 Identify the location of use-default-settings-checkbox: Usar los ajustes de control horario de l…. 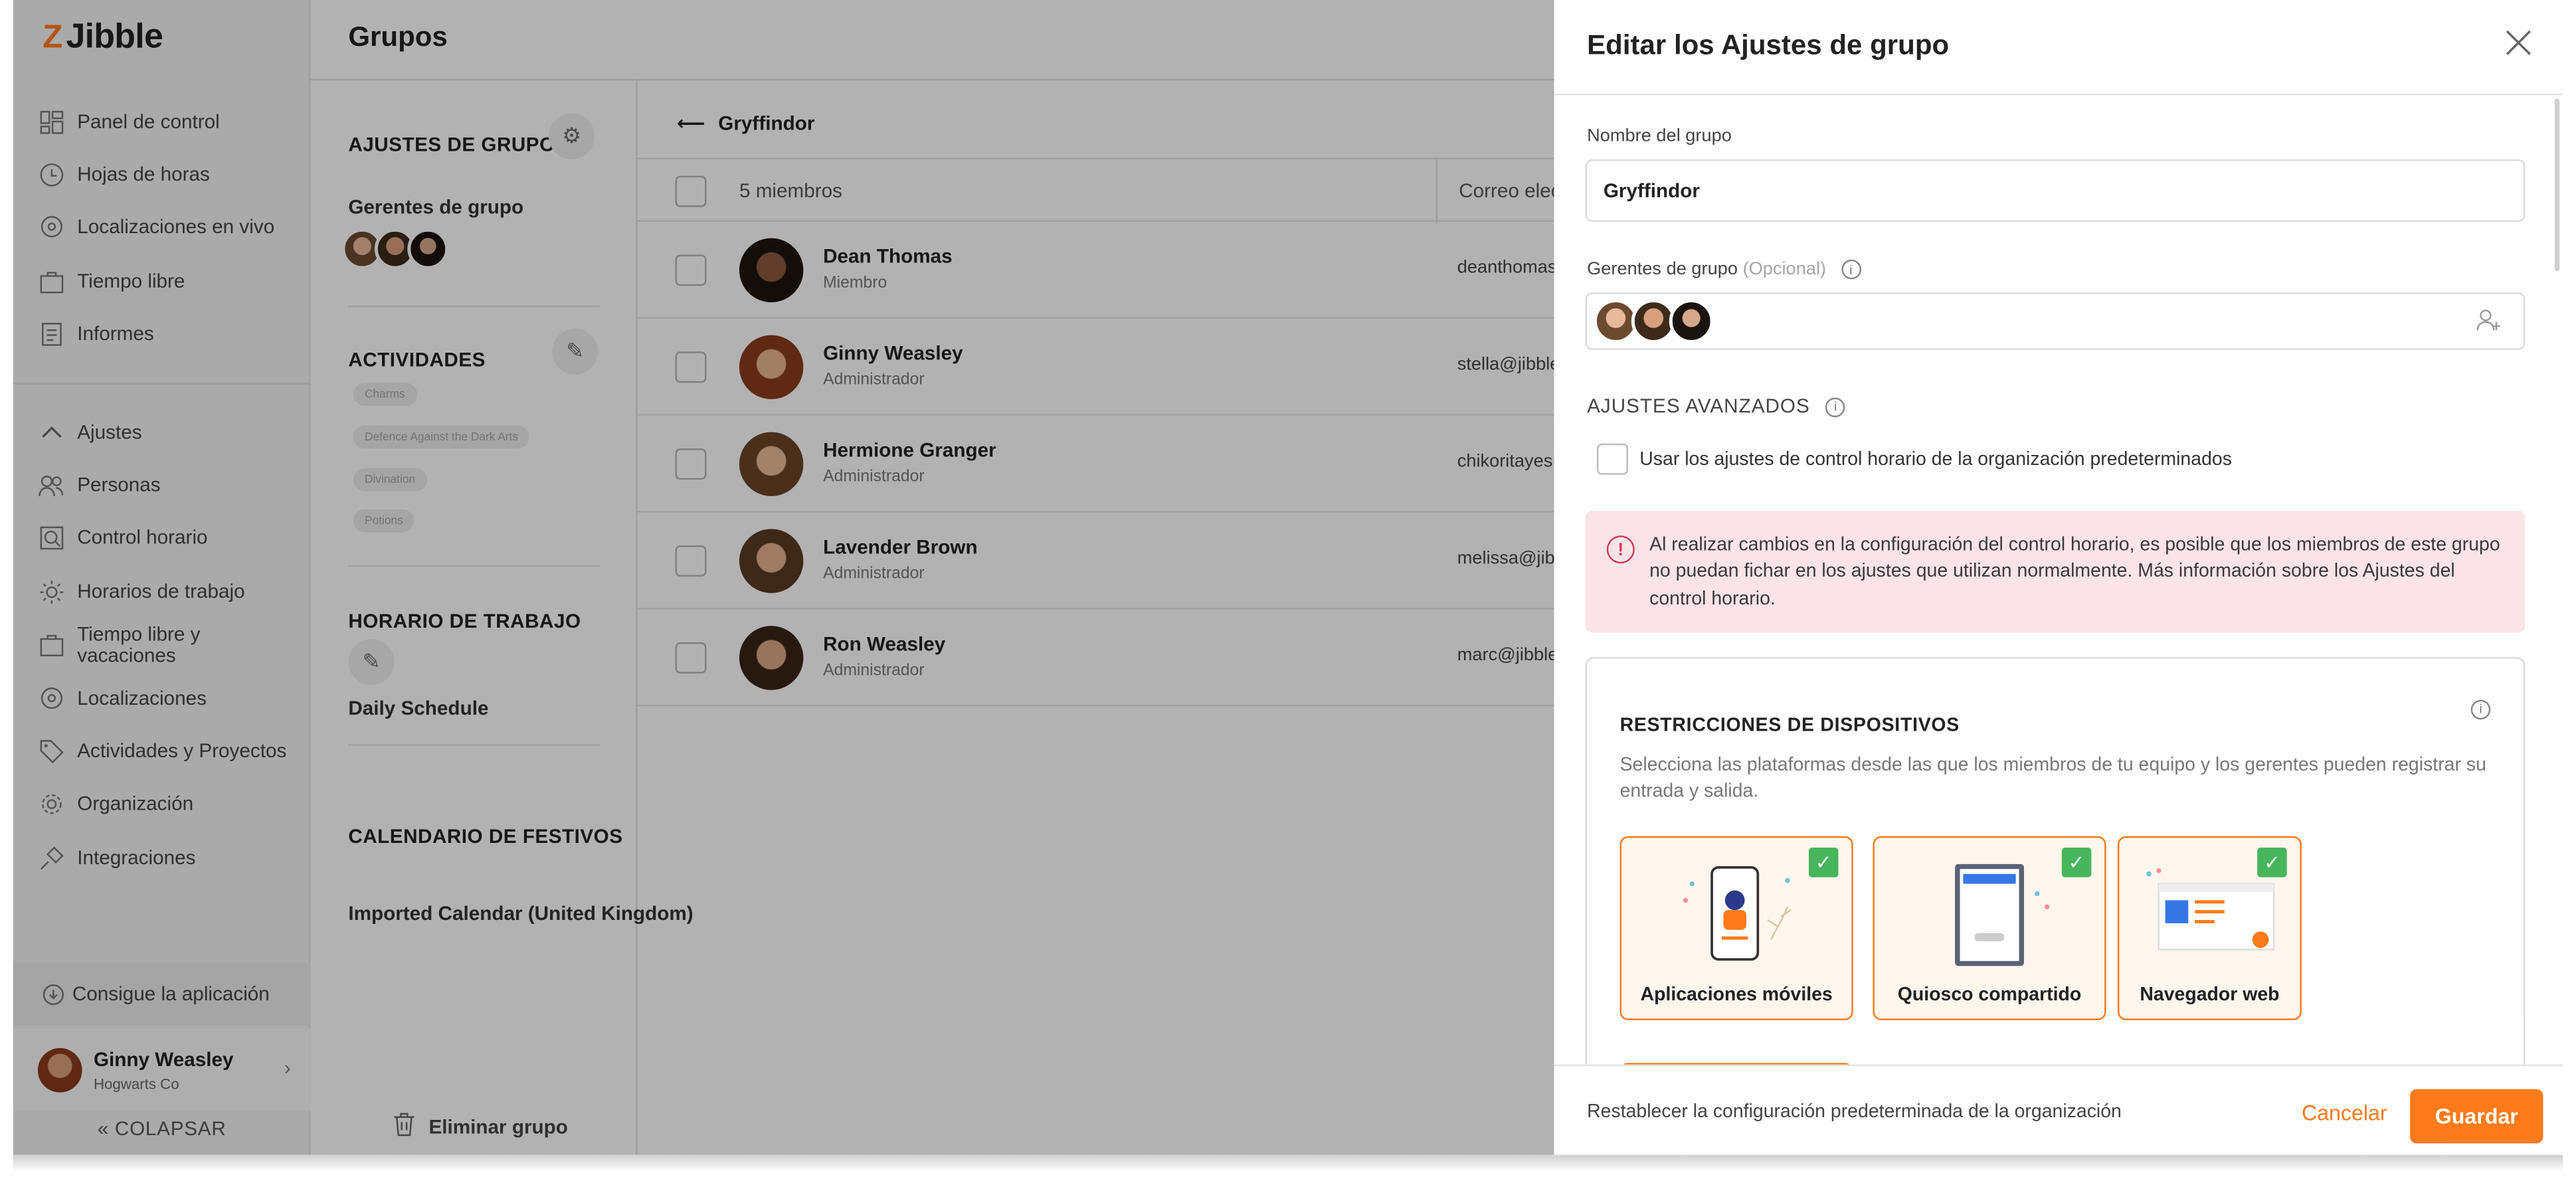
(1914, 459).